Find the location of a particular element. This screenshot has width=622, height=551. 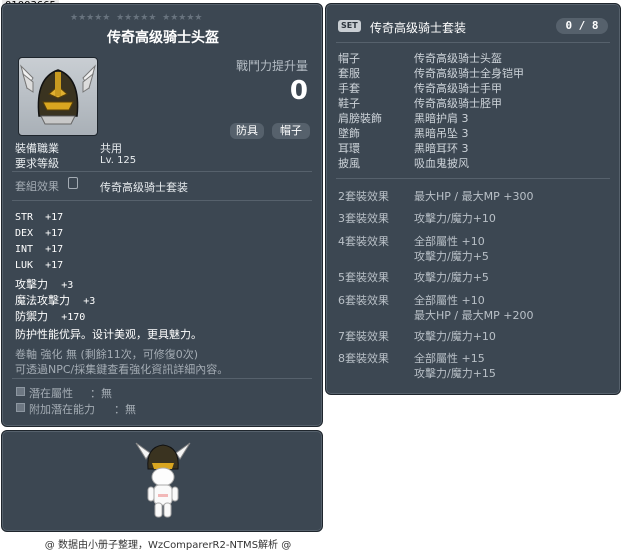

set-part-name: 传奇高级骑士全身铠甲 is located at coordinates (469, 73).